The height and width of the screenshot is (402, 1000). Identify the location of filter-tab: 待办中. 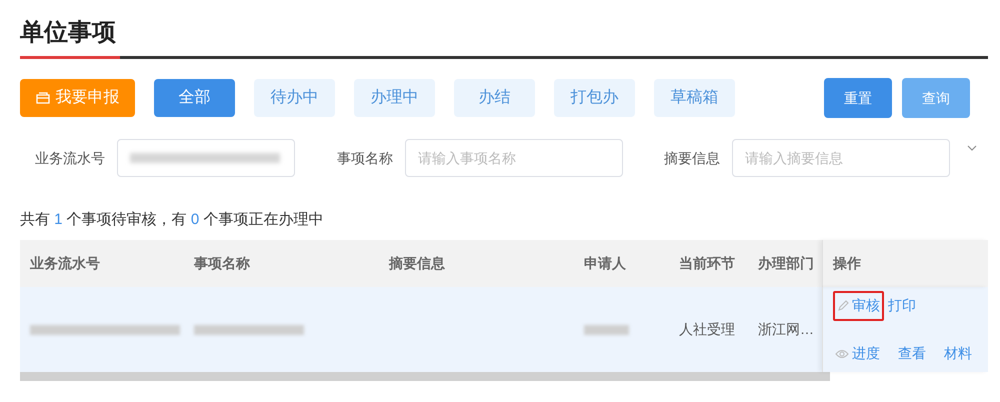
(294, 98).